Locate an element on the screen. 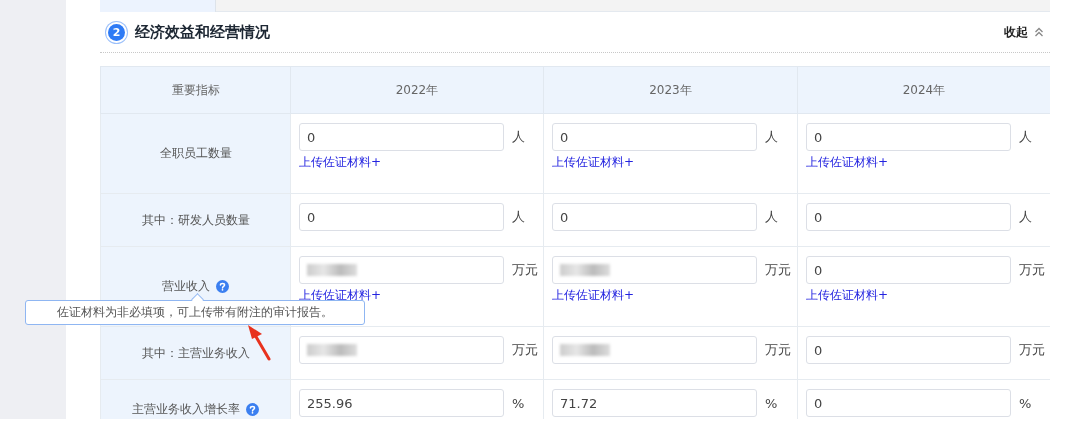  row-label: 主营业务收入增长率 is located at coordinates (186, 409).